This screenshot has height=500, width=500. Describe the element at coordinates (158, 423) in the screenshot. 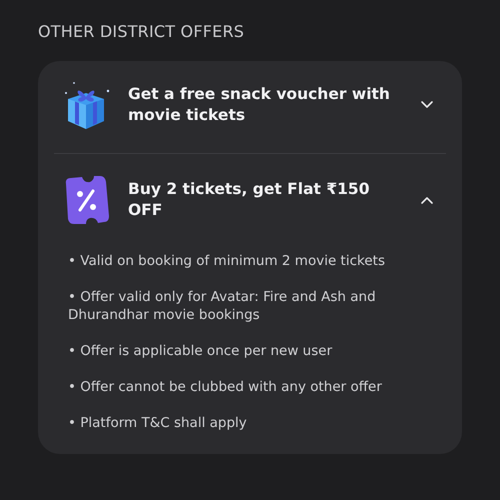

I see `offer-term: • Platform T&C shall apply` at that location.